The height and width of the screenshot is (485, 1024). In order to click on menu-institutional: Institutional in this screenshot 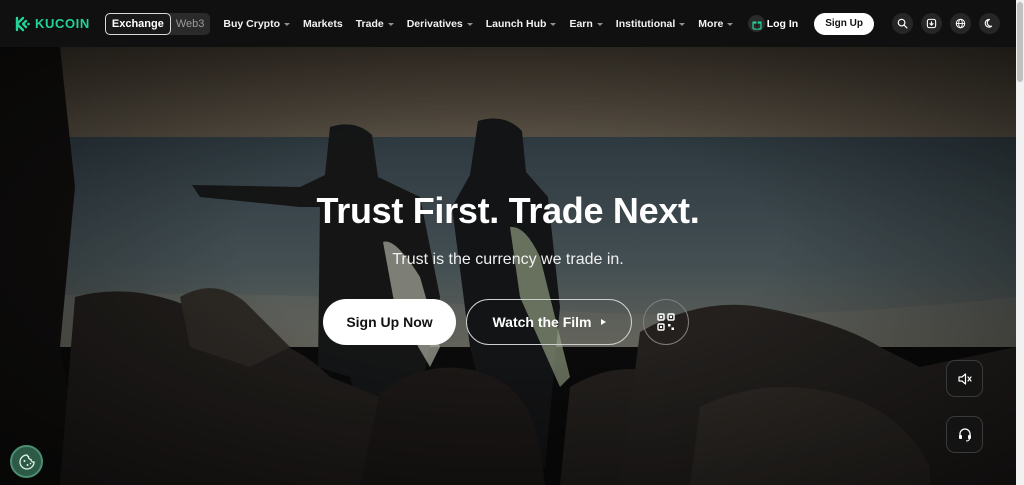, I will do `click(651, 24)`.